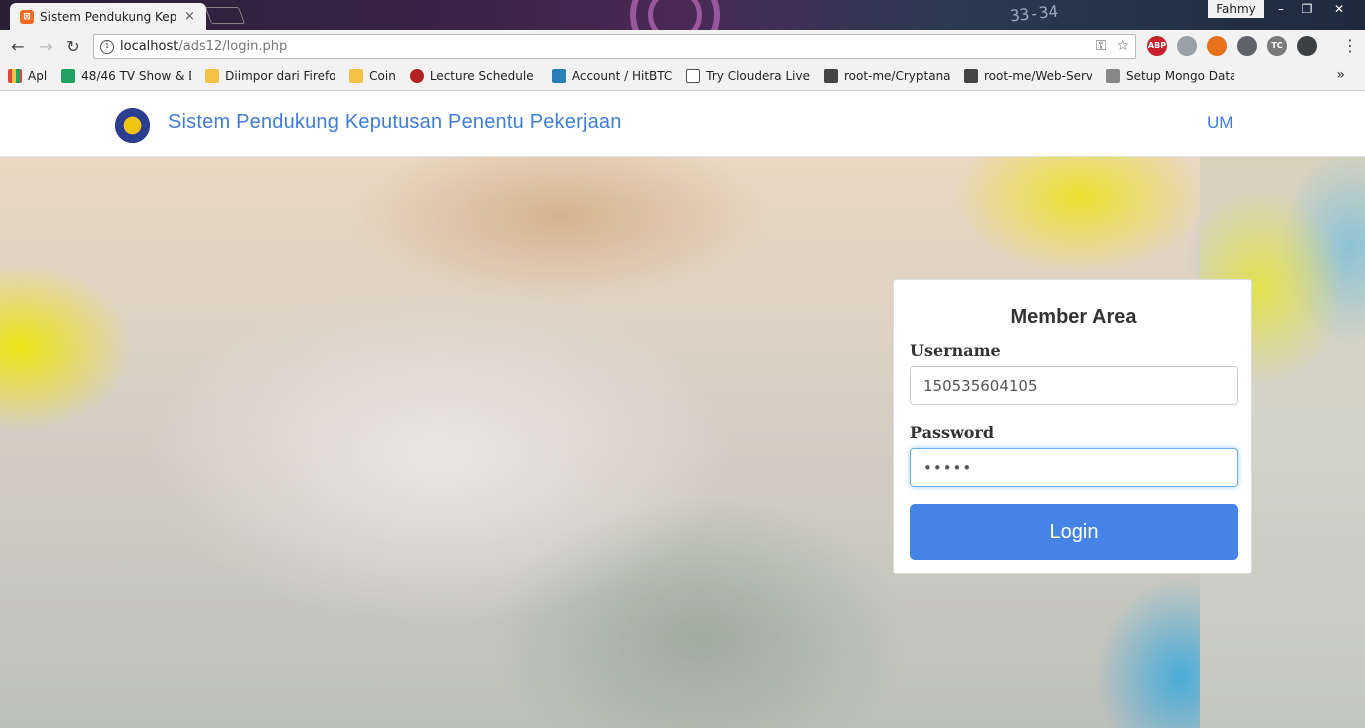 Image resolution: width=1365 pixels, height=728 pixels. Describe the element at coordinates (1072, 426) in the screenshot. I see `login-card: Member Area Username Password Login` at that location.